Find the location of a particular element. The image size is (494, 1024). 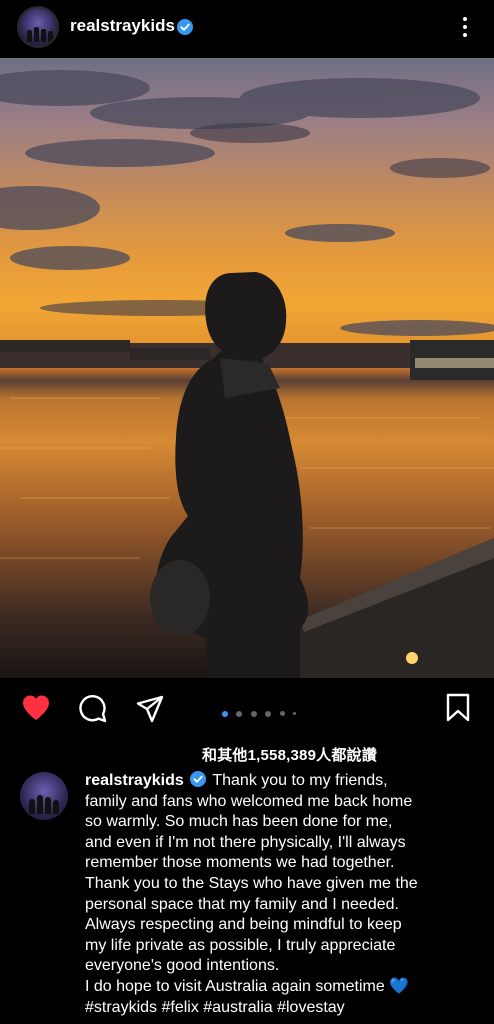

profile-avatar is located at coordinates (38, 27).